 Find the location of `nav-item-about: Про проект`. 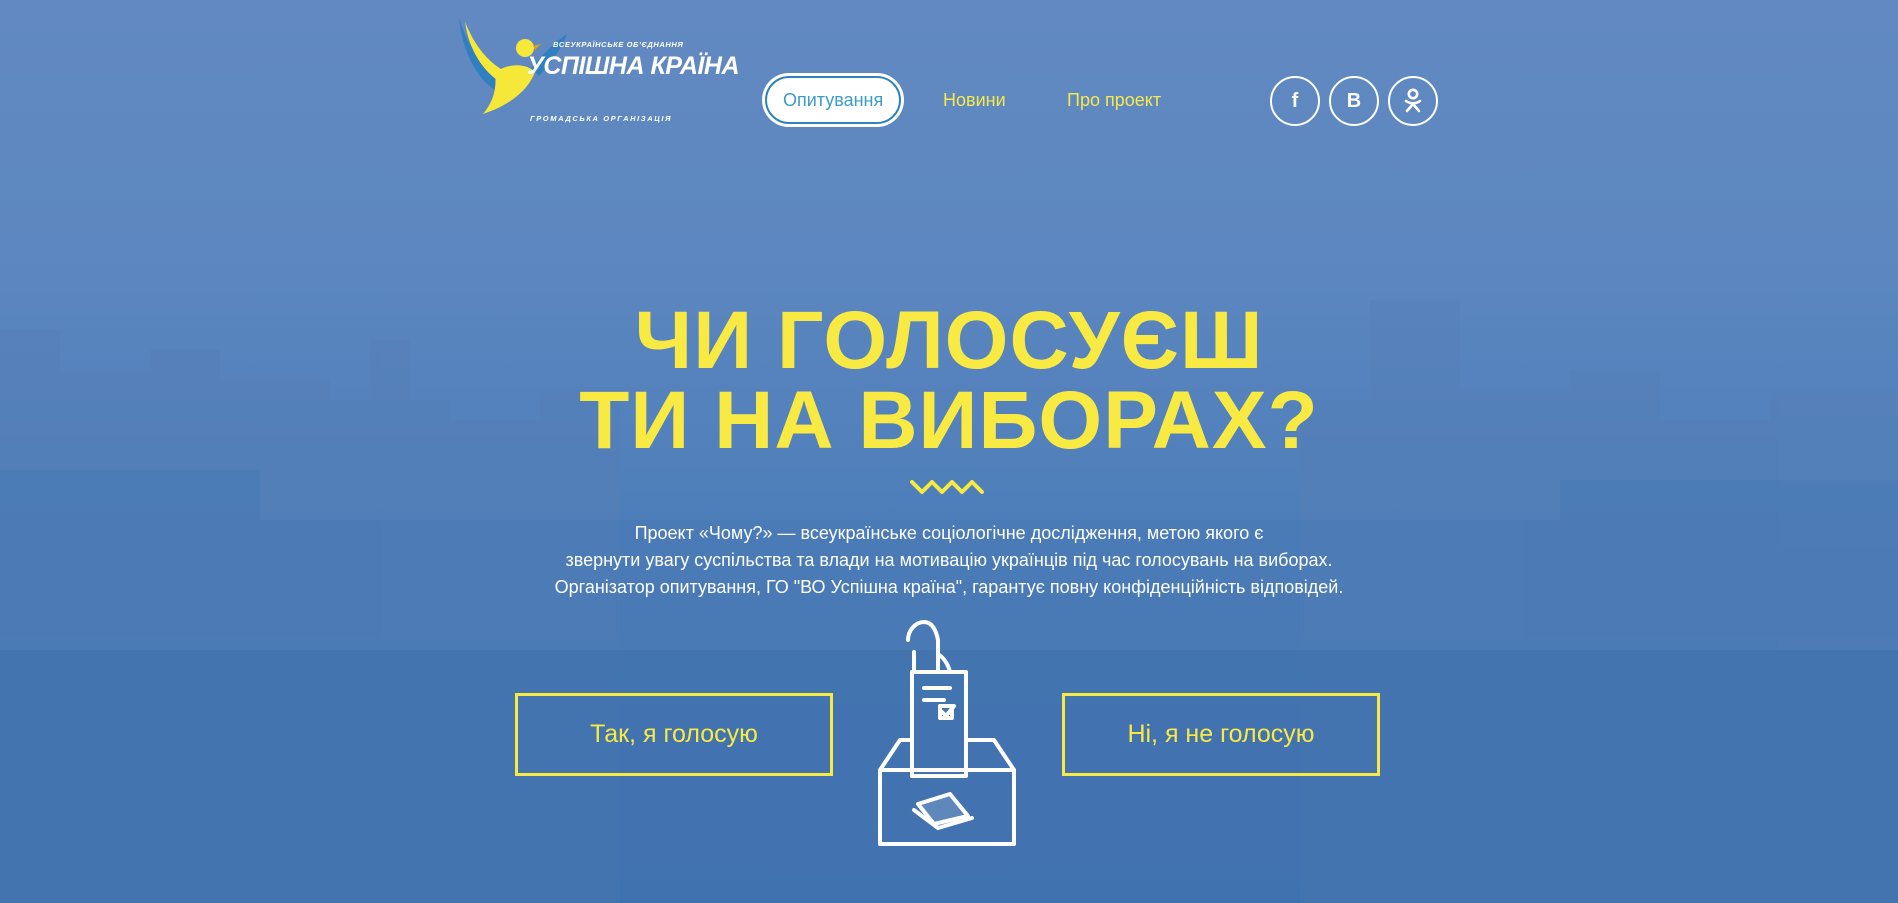

nav-item-about: Про проект is located at coordinates (1114, 100).